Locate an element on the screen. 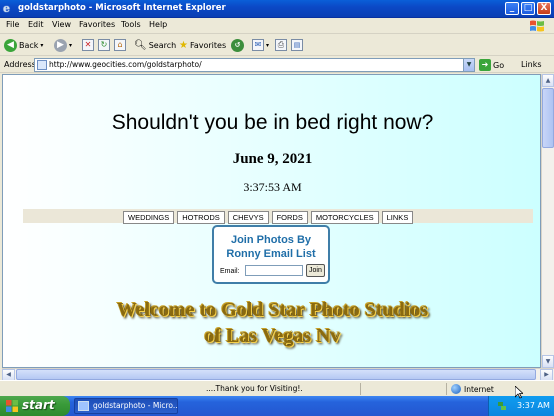 The height and width of the screenshot is (416, 554). horizontal-scrollbar: ◀ ▶ is located at coordinates (278, 374).